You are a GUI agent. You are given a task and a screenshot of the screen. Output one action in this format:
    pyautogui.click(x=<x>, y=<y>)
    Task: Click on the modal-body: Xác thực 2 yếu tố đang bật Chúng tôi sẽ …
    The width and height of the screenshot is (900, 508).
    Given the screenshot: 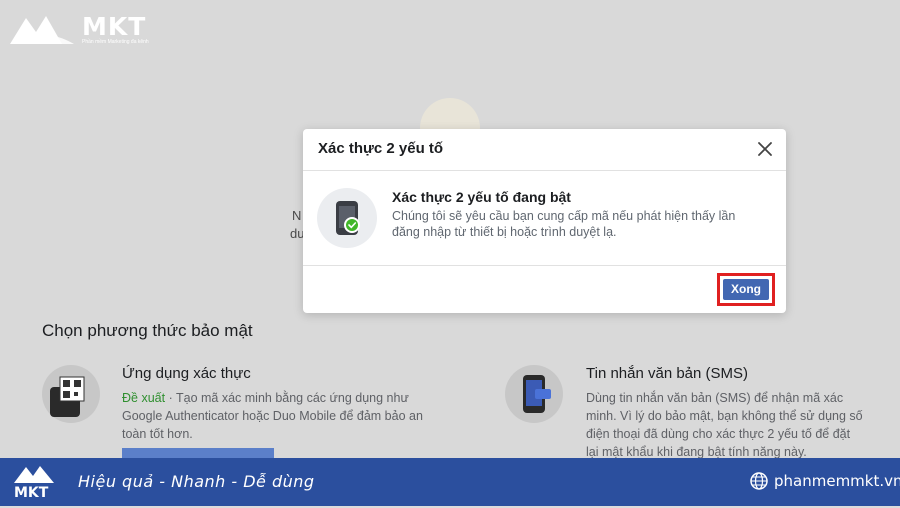 What is the action you would take?
    pyautogui.click(x=544, y=218)
    